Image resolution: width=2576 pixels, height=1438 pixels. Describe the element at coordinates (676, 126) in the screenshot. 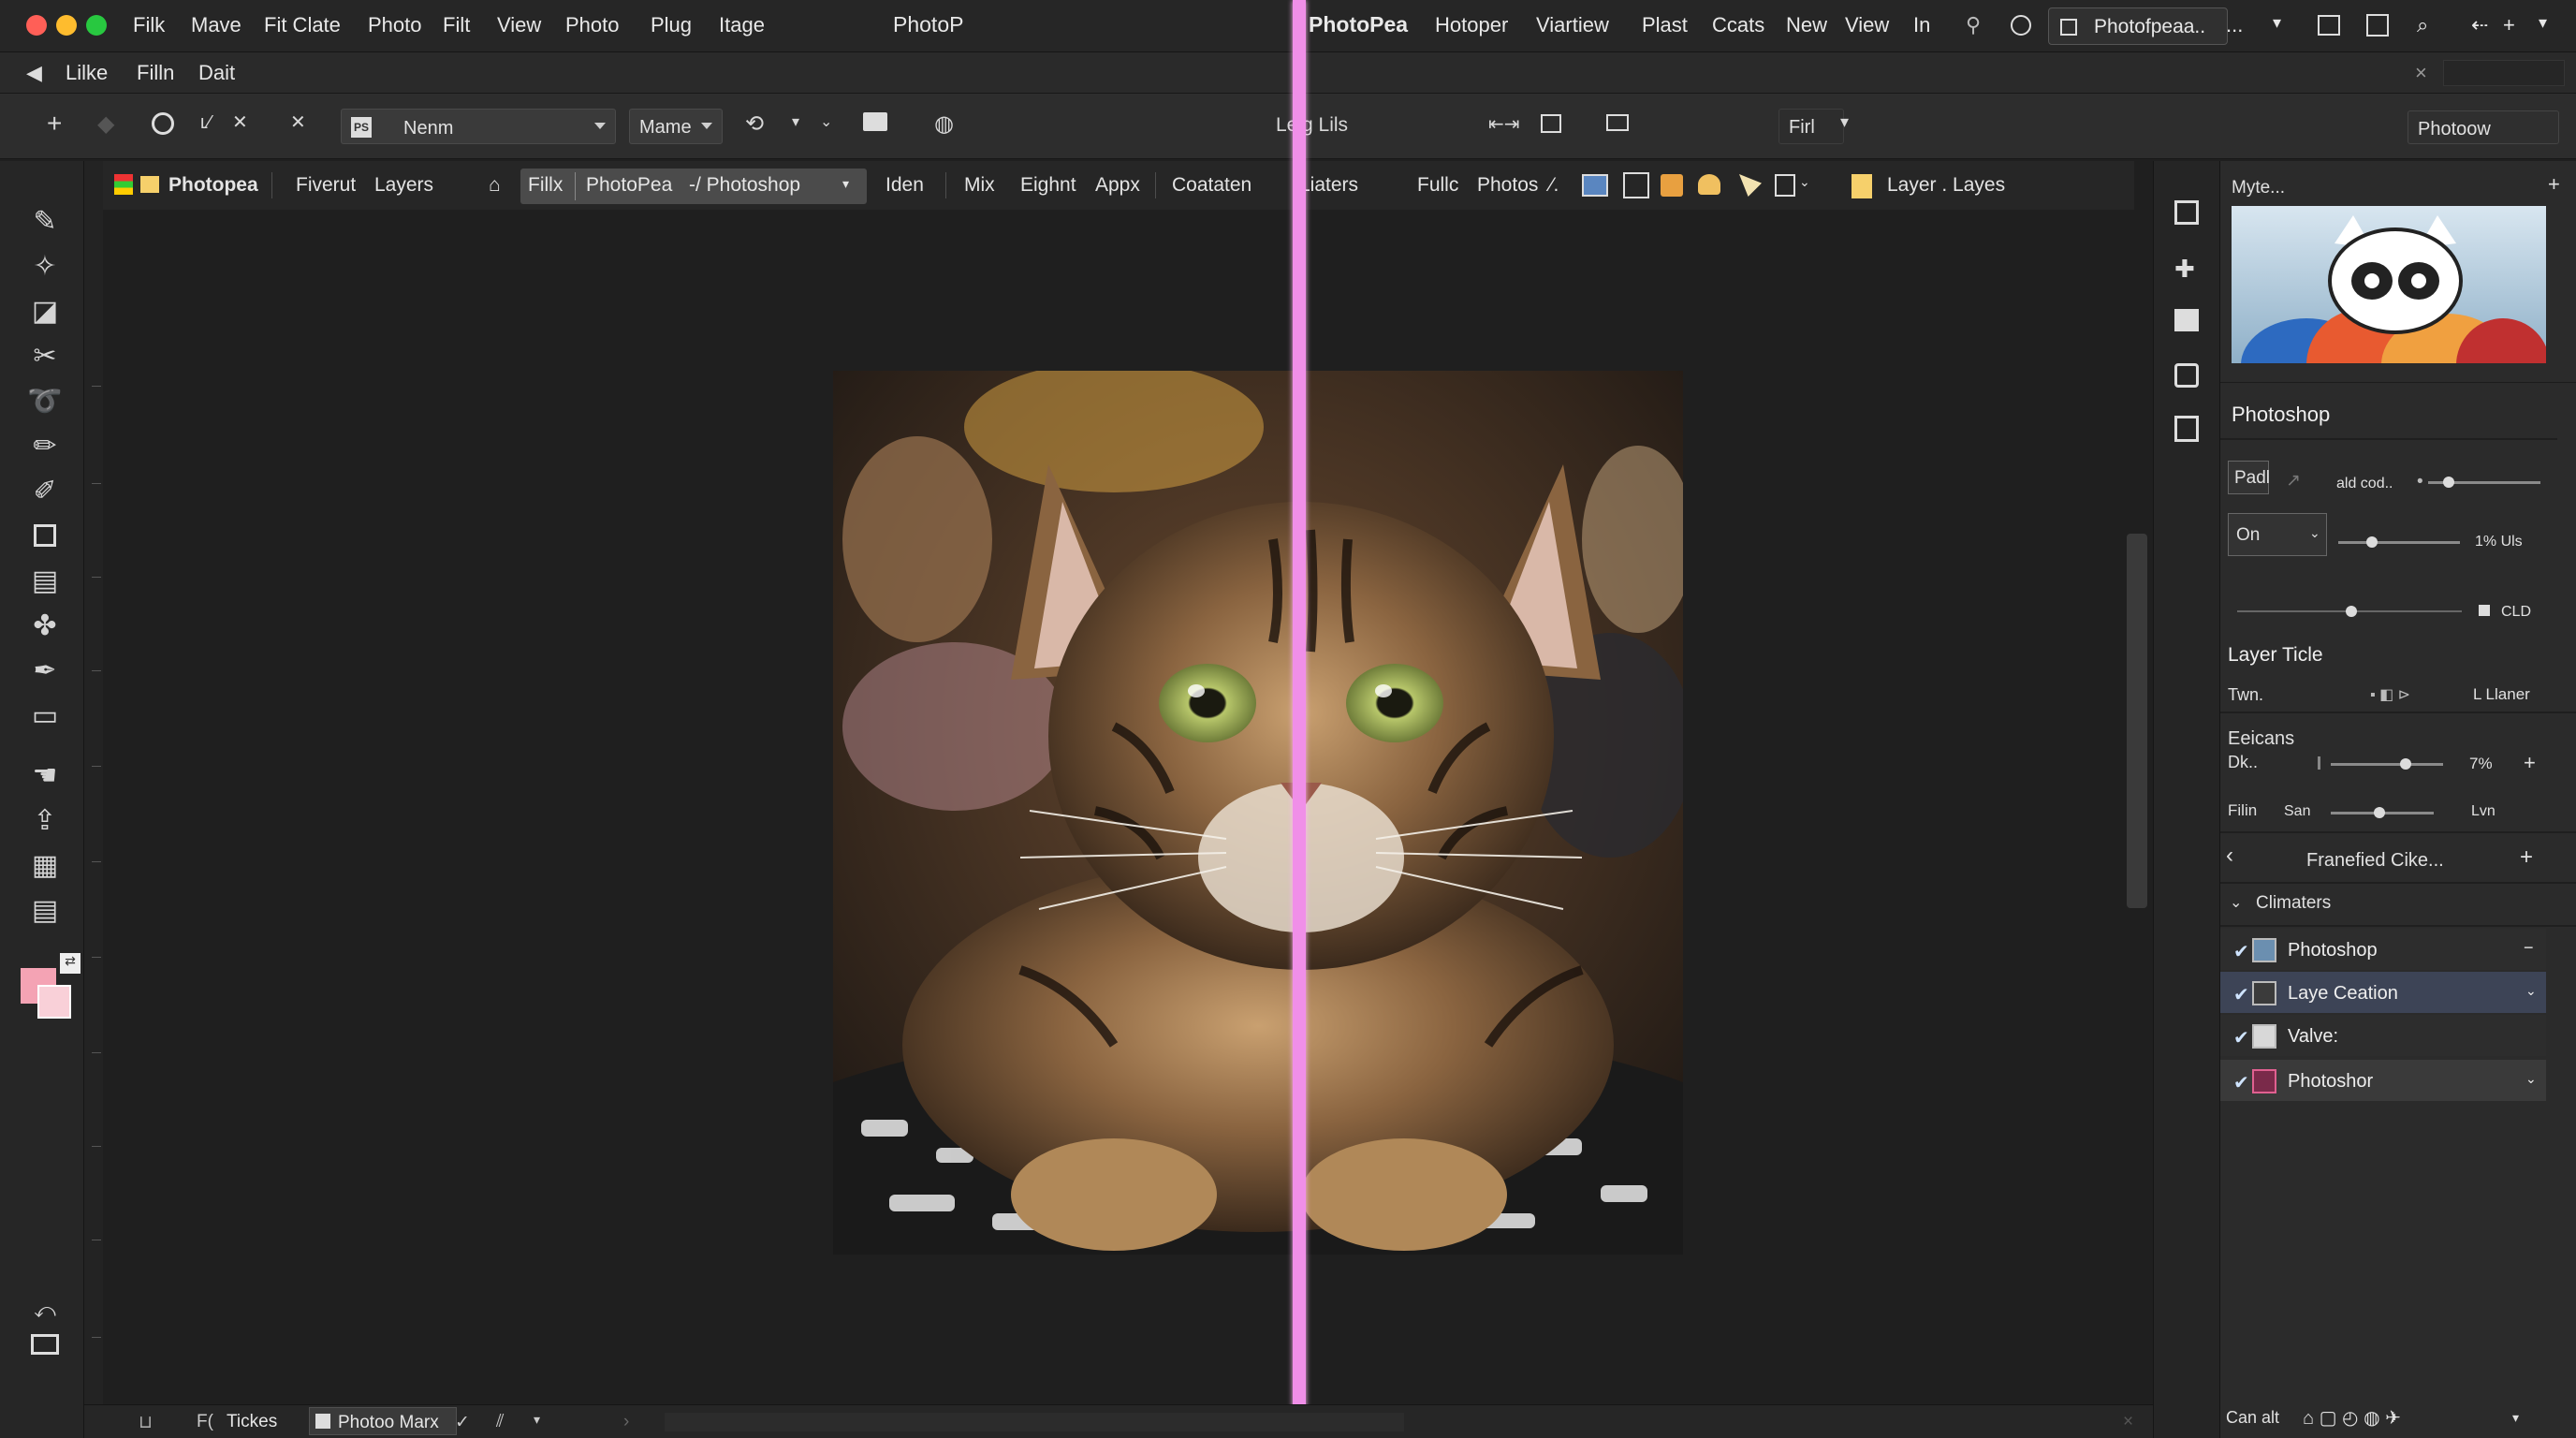

I see `mode-select: Mame` at that location.